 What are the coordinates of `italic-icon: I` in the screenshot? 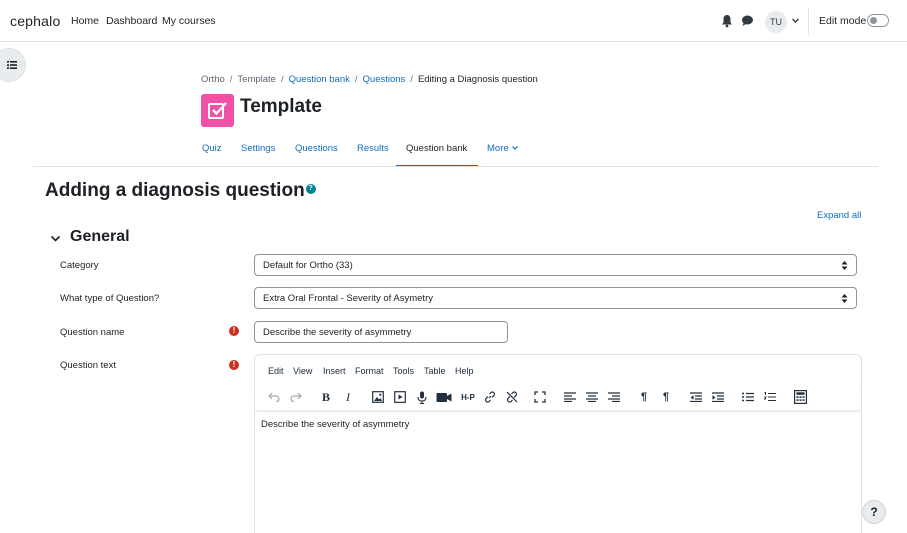 It's located at (348, 397).